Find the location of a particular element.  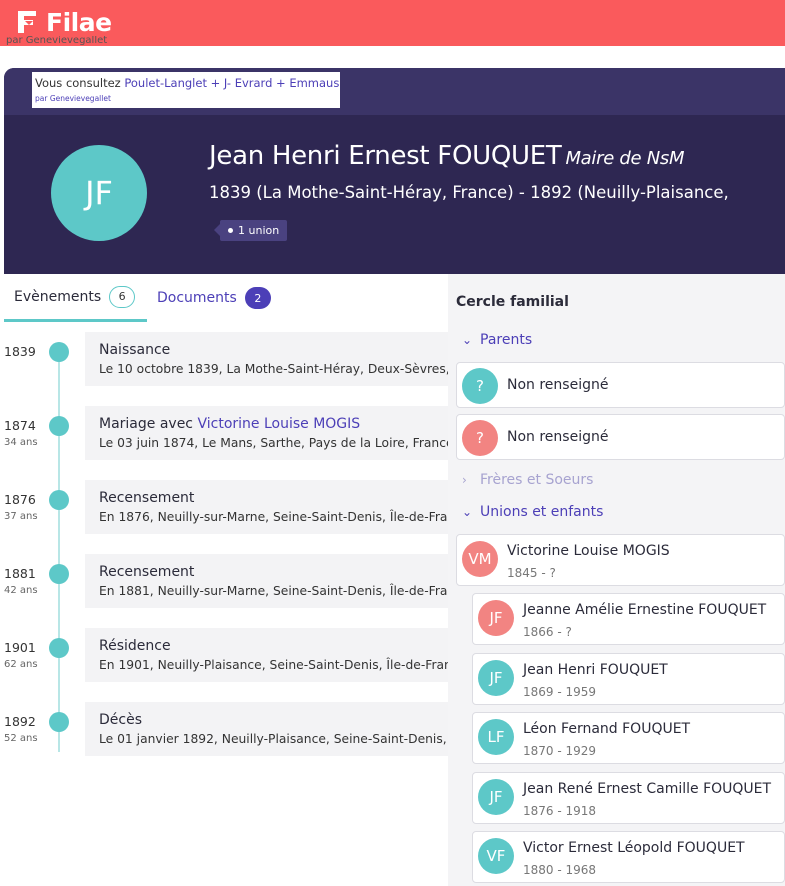

filae-logo-icon is located at coordinates (27, 22).